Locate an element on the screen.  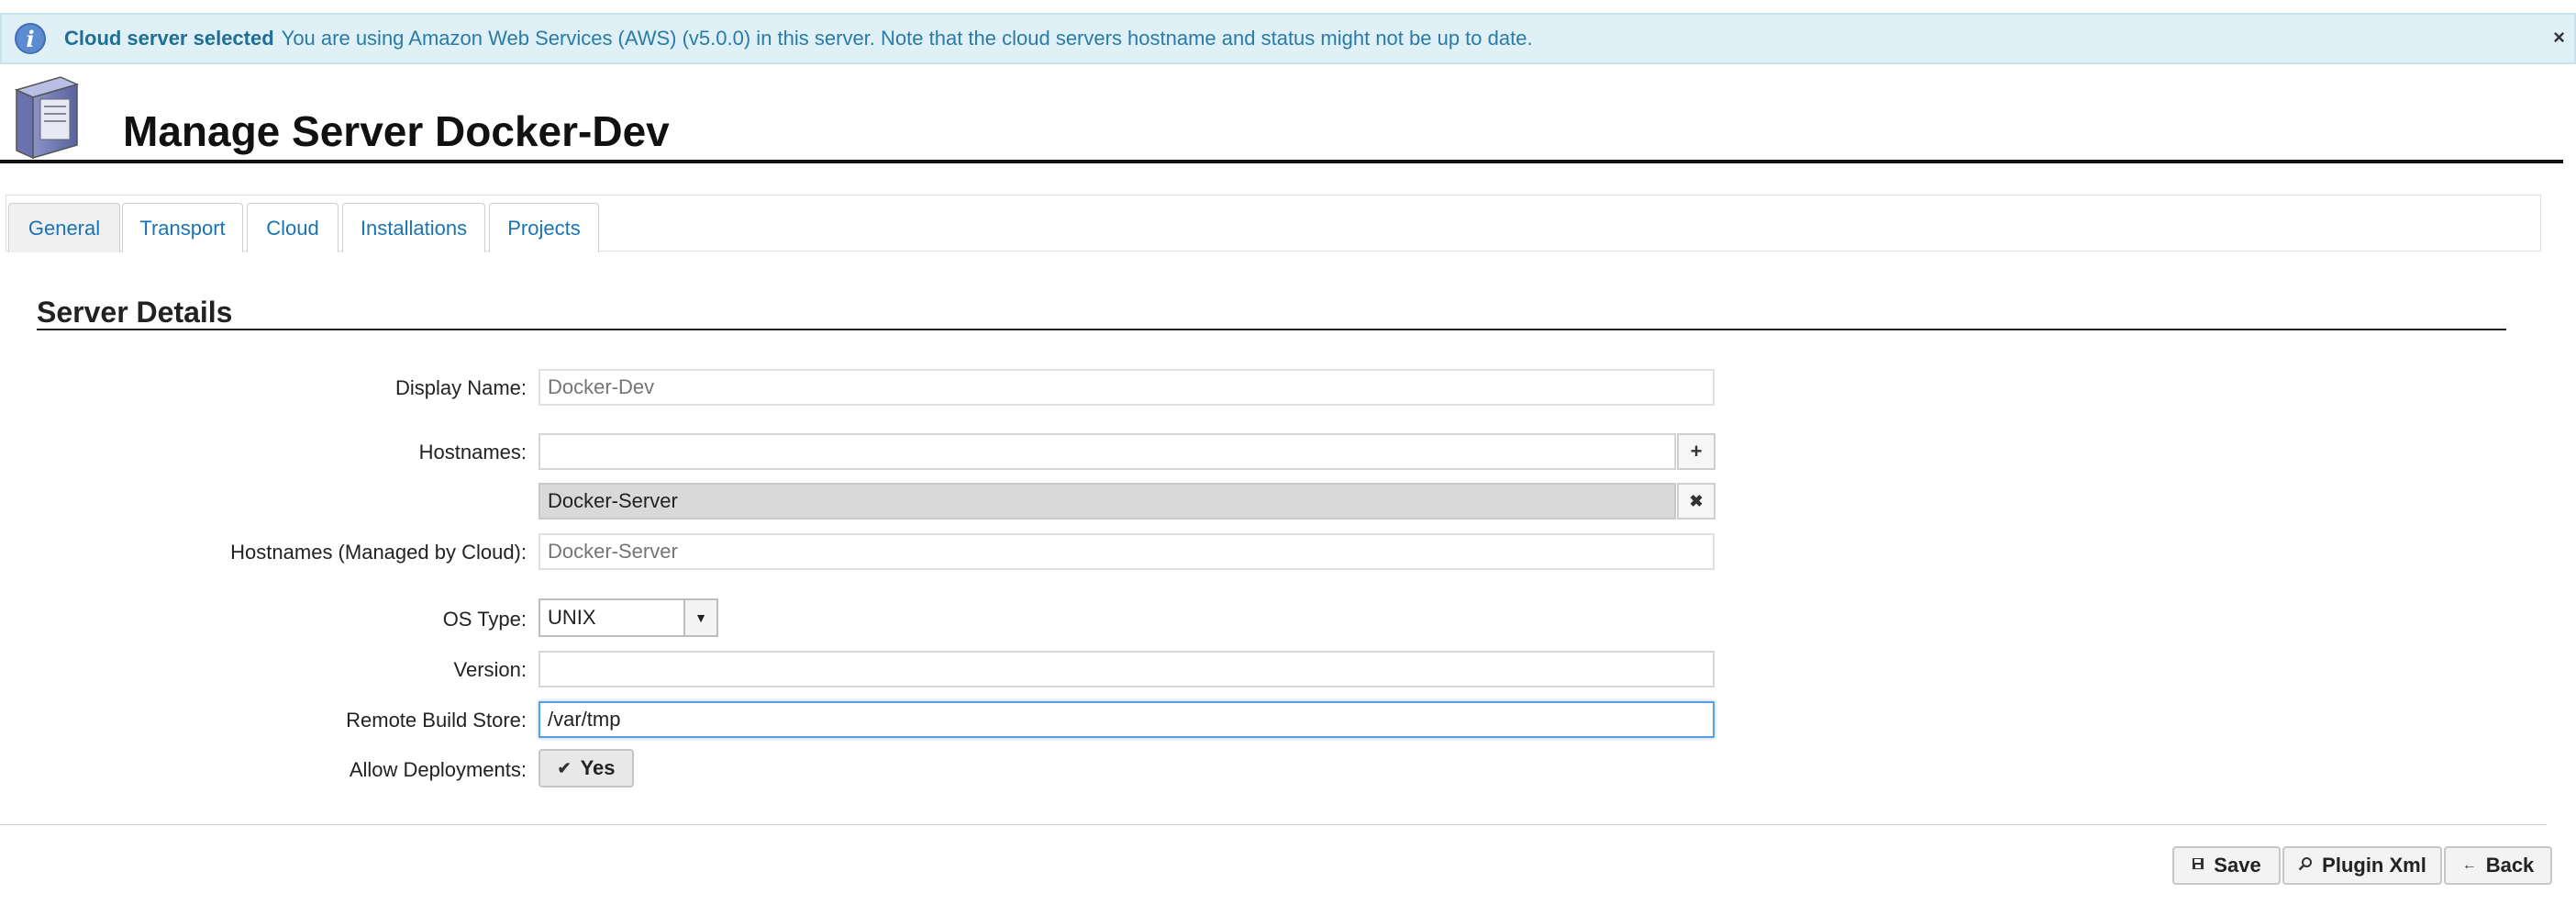
hostname-entry: Docker-Server is located at coordinates (1107, 501).